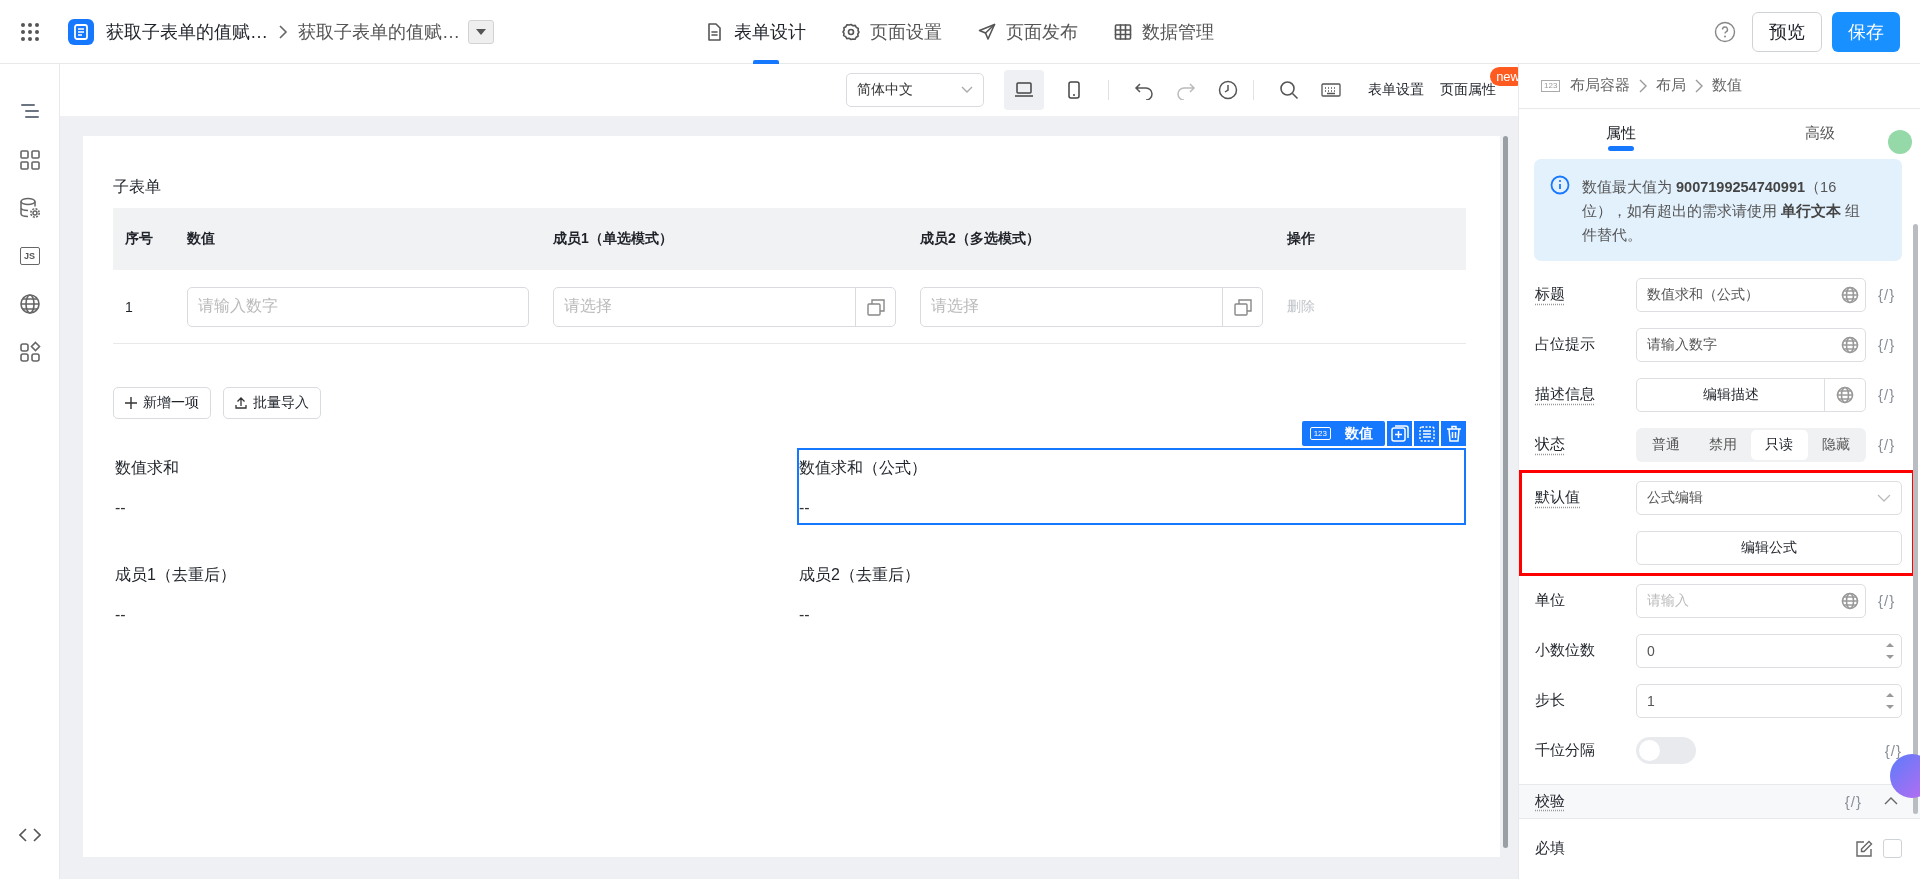 The width and height of the screenshot is (1920, 879). I want to click on column-header: 序号, so click(139, 239).